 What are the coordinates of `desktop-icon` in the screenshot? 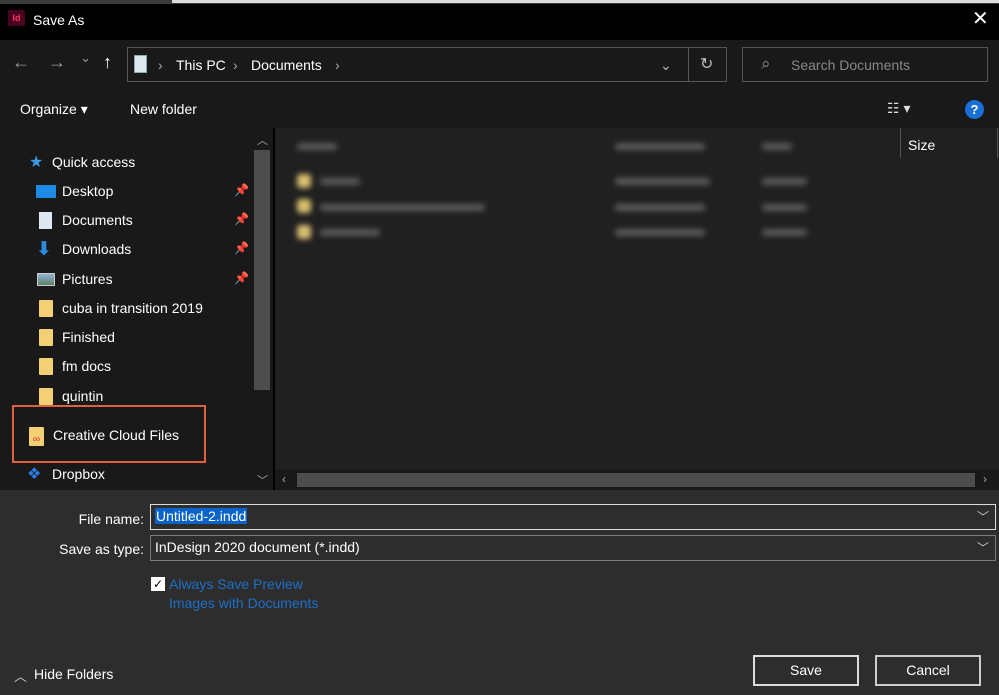 It's located at (46, 191).